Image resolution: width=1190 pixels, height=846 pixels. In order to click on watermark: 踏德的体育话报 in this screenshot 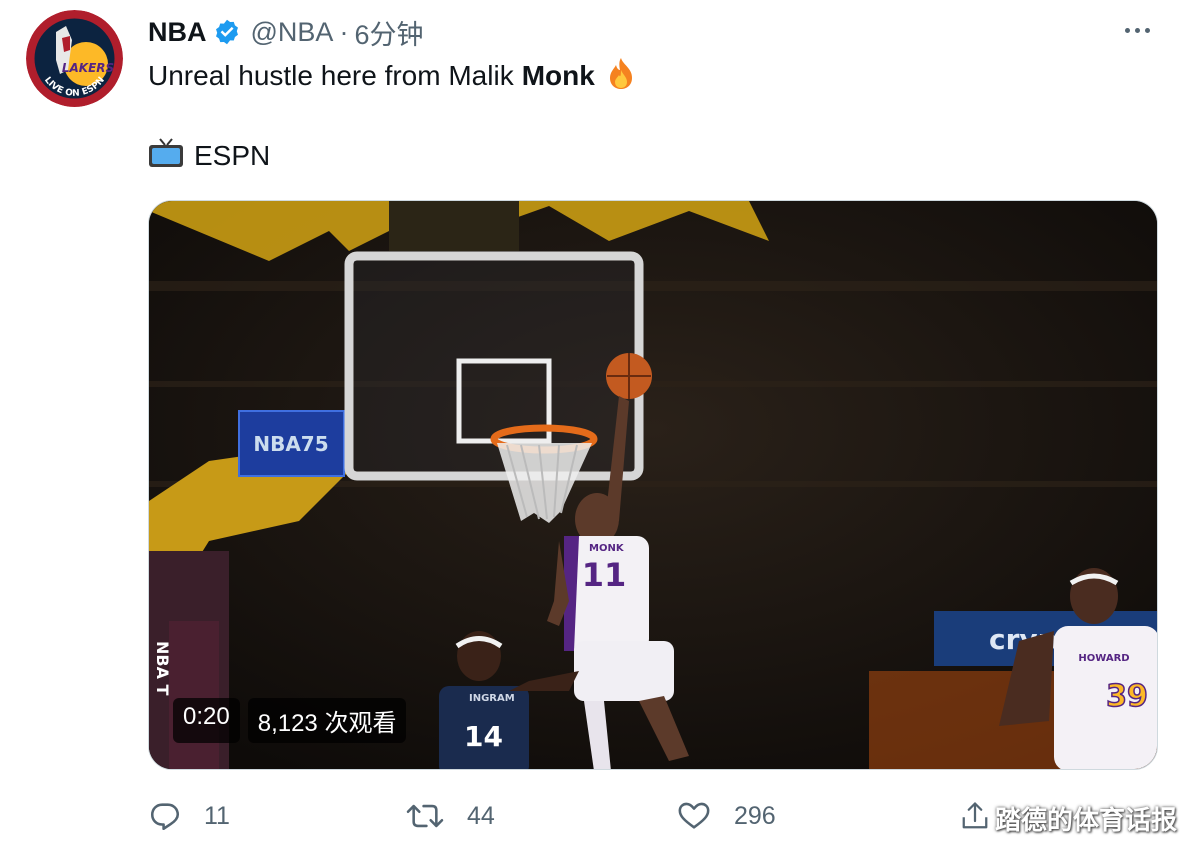, I will do `click(1086, 820)`.